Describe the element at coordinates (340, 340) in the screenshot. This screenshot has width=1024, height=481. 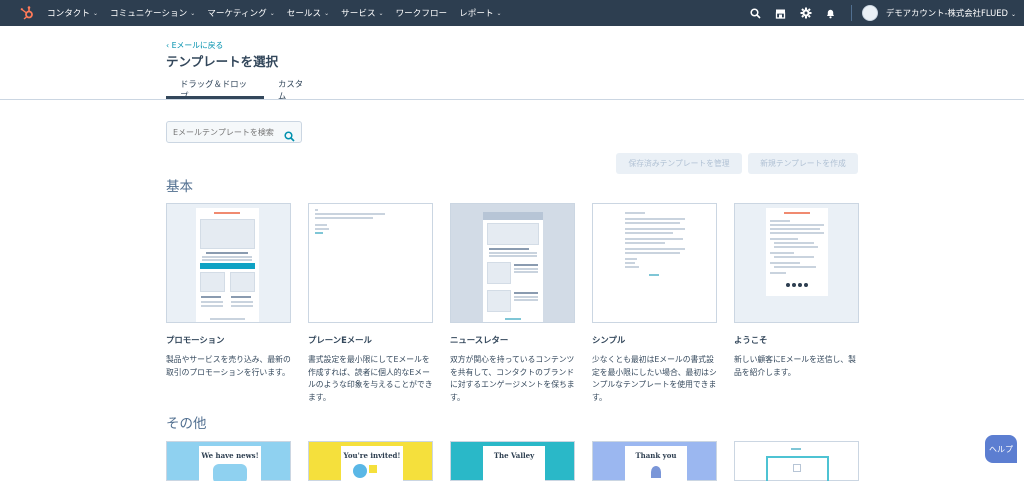
I see `template-title: プレーンEメール` at that location.